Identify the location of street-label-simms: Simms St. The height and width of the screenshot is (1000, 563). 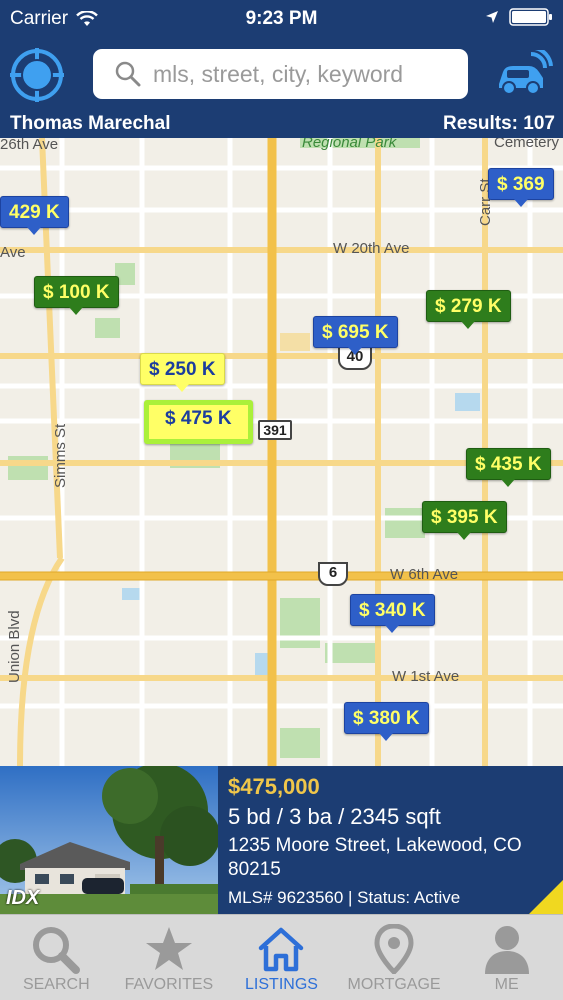
(60, 455).